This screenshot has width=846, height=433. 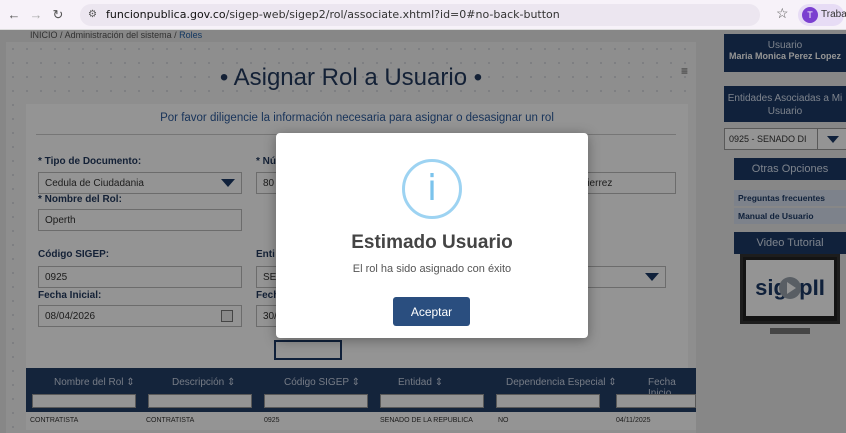 I want to click on forward-icon: →, so click(x=36, y=15).